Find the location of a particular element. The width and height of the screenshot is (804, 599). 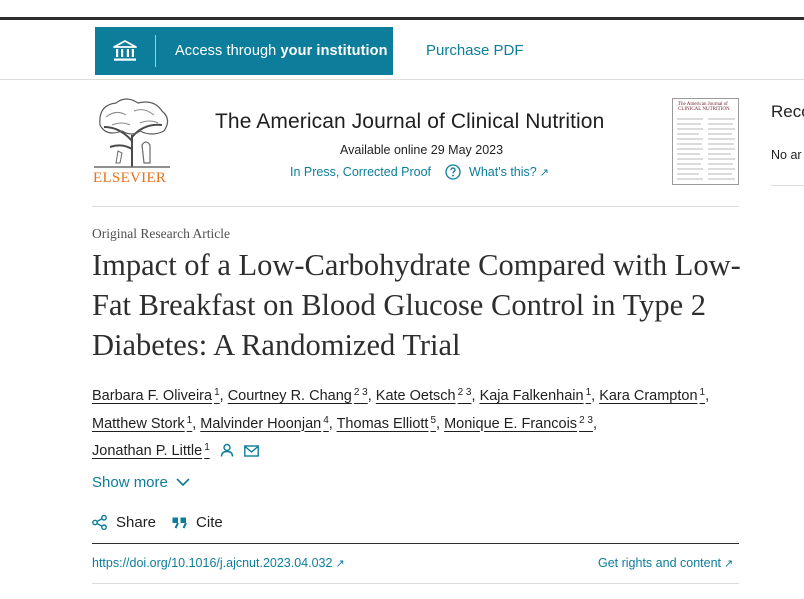

show-more-button: Show more is located at coordinates (141, 482).